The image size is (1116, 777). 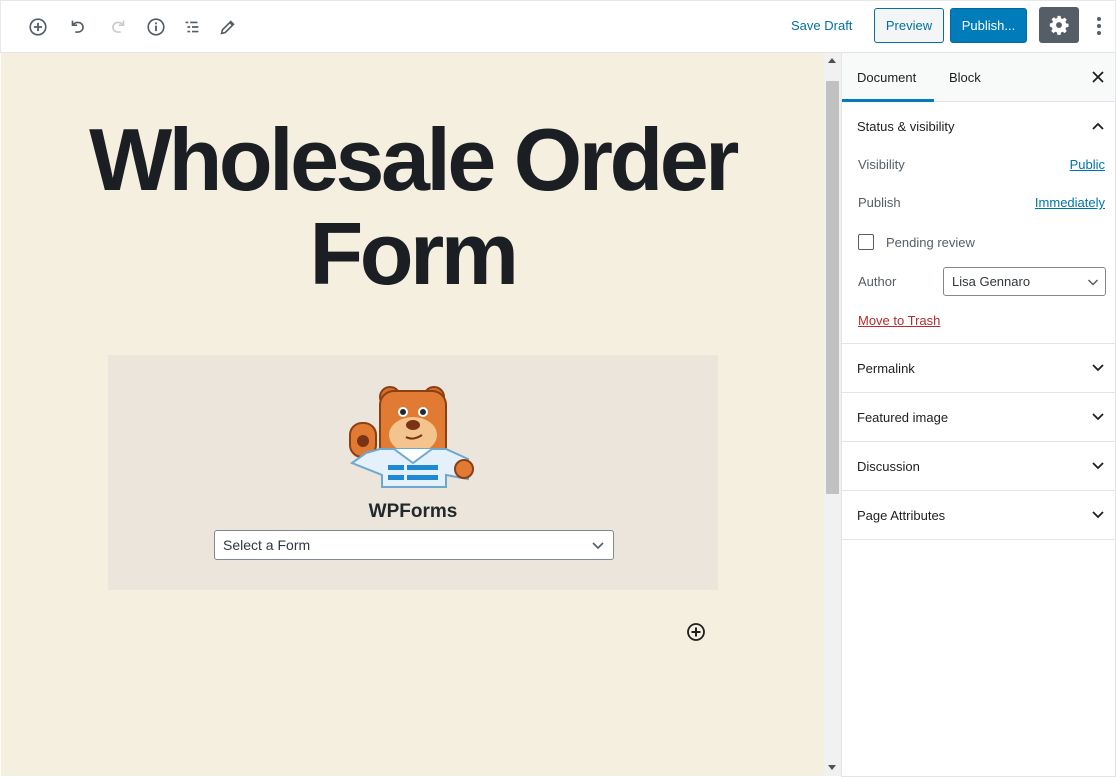 What do you see at coordinates (228, 27) in the screenshot?
I see `edit-tools-icon` at bounding box center [228, 27].